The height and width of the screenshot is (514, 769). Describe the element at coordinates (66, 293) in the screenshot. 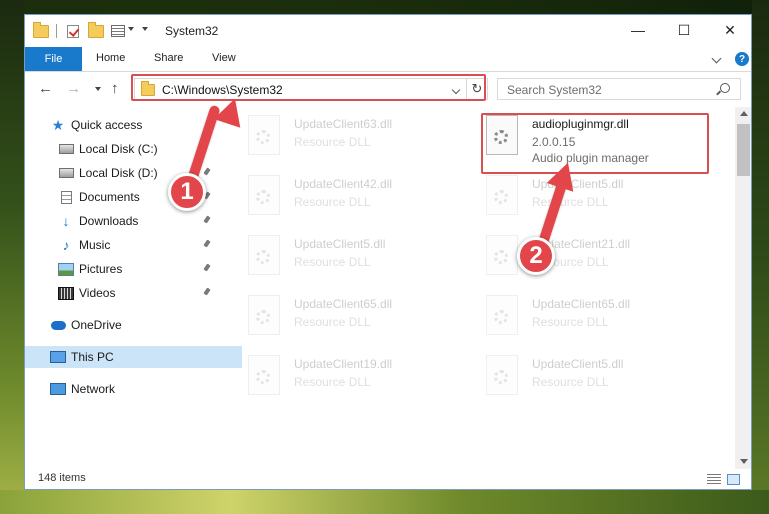

I see `videos-icon` at that location.